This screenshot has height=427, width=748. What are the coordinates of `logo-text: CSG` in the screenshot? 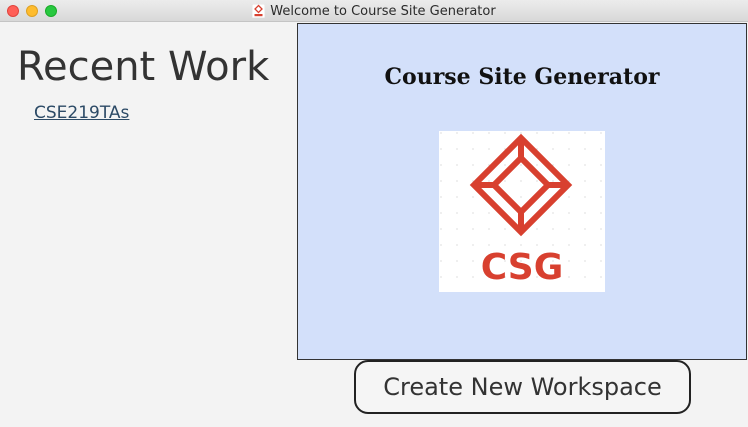 It's located at (522, 267).